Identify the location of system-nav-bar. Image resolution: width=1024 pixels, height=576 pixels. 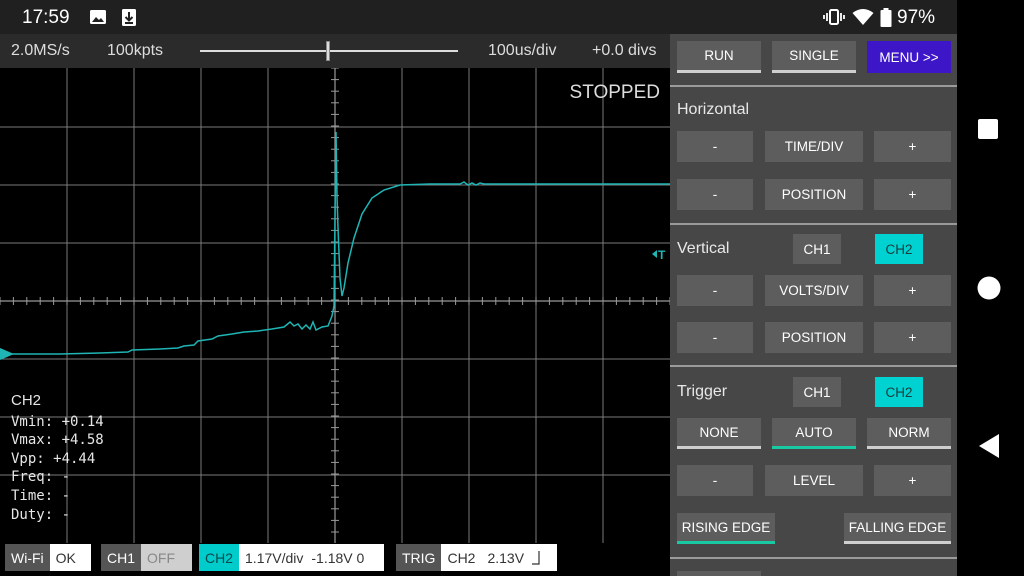
(990, 288).